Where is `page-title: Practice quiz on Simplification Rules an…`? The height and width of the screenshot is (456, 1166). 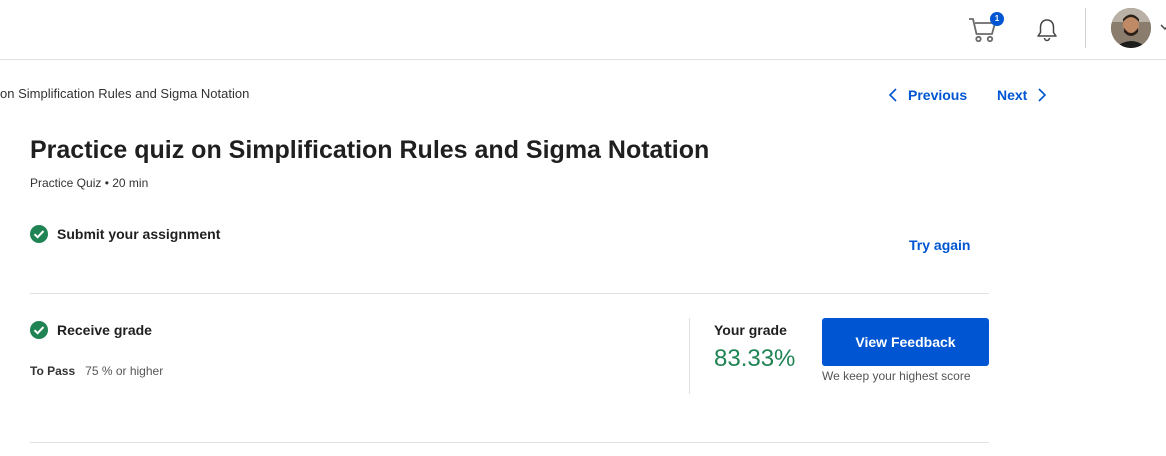 page-title: Practice quiz on Simplification Rules an… is located at coordinates (370, 150).